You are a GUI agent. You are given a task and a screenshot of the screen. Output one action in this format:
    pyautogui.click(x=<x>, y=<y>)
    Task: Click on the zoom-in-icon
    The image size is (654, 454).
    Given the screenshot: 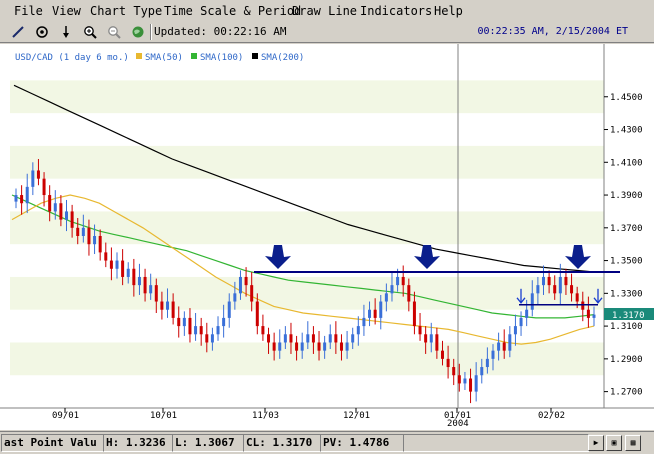 What is the action you would take?
    pyautogui.click(x=90, y=32)
    